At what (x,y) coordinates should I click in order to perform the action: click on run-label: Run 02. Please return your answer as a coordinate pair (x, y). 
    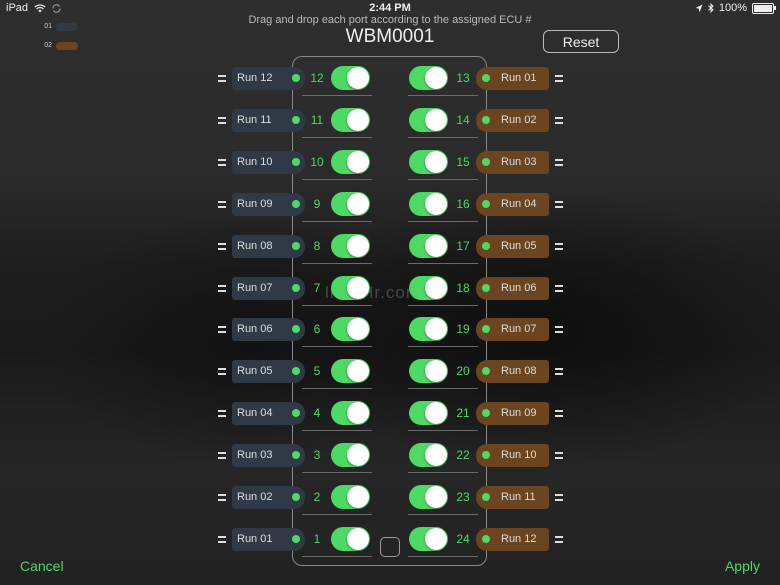
    Looking at the image, I should click on (255, 497).